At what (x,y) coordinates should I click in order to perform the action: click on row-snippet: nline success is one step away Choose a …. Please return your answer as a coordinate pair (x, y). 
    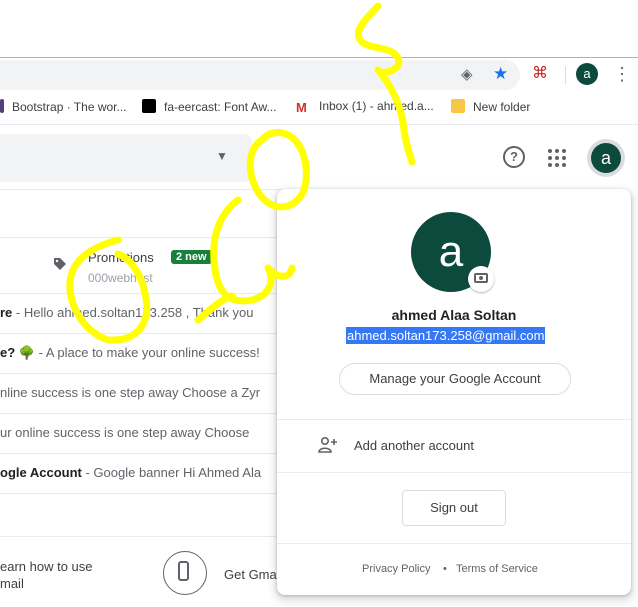
    Looking at the image, I should click on (130, 392).